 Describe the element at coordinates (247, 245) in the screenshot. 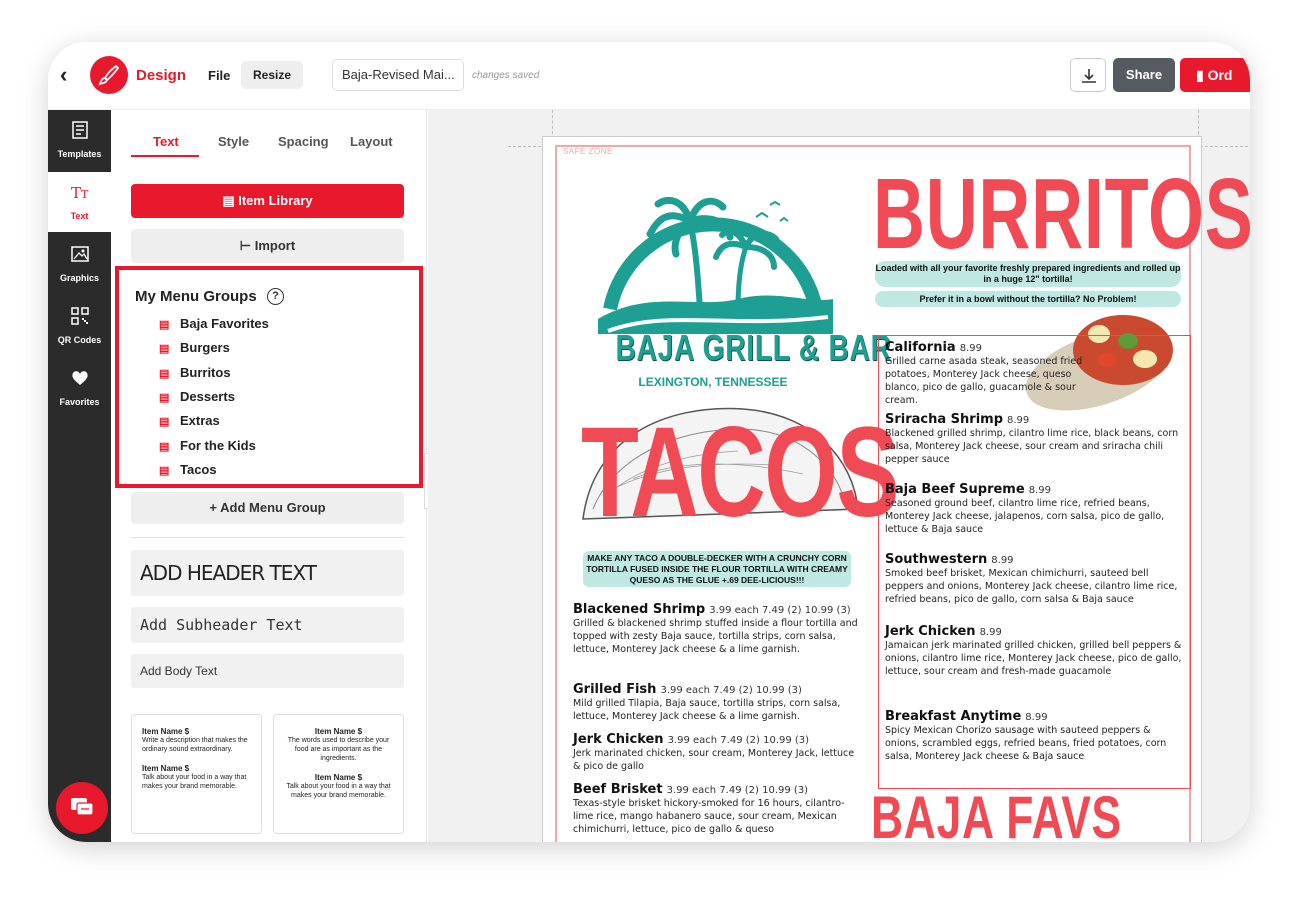

I see `import-icon: ⊢` at that location.